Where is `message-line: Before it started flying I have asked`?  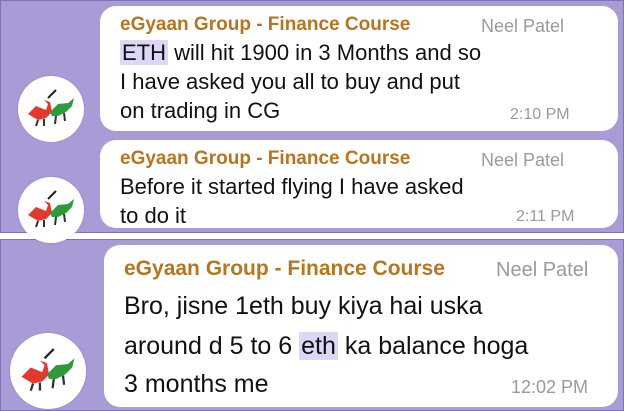
message-line: Before it started flying I have asked is located at coordinates (292, 186).